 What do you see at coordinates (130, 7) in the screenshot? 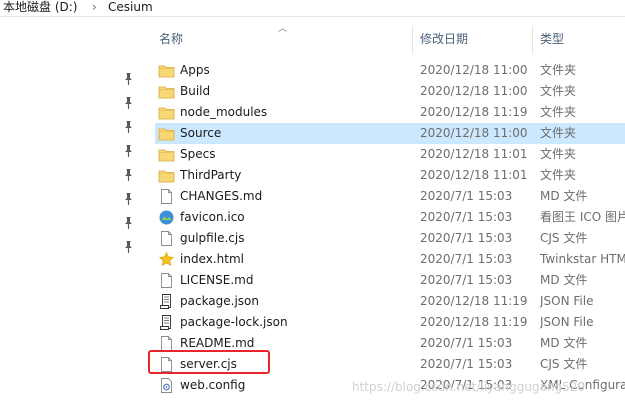
I see `breadcrumb-folder: Cesium` at bounding box center [130, 7].